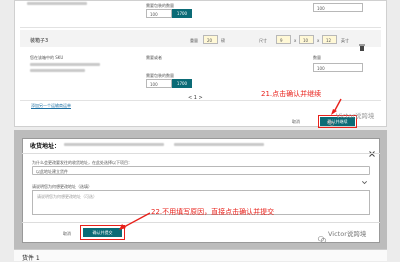  I want to click on reason-select: 以此地址建立货件, so click(201, 170).